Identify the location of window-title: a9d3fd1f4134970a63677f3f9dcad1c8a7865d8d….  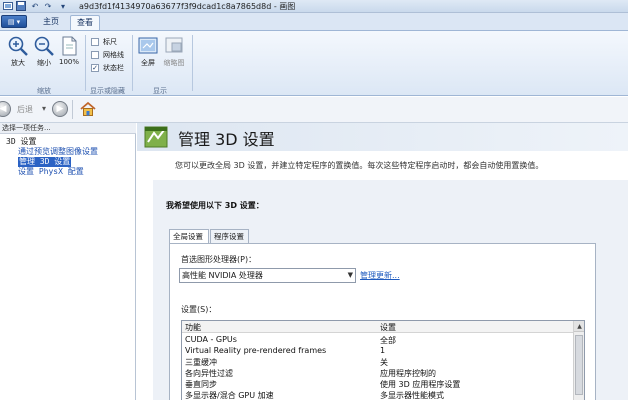
(187, 6).